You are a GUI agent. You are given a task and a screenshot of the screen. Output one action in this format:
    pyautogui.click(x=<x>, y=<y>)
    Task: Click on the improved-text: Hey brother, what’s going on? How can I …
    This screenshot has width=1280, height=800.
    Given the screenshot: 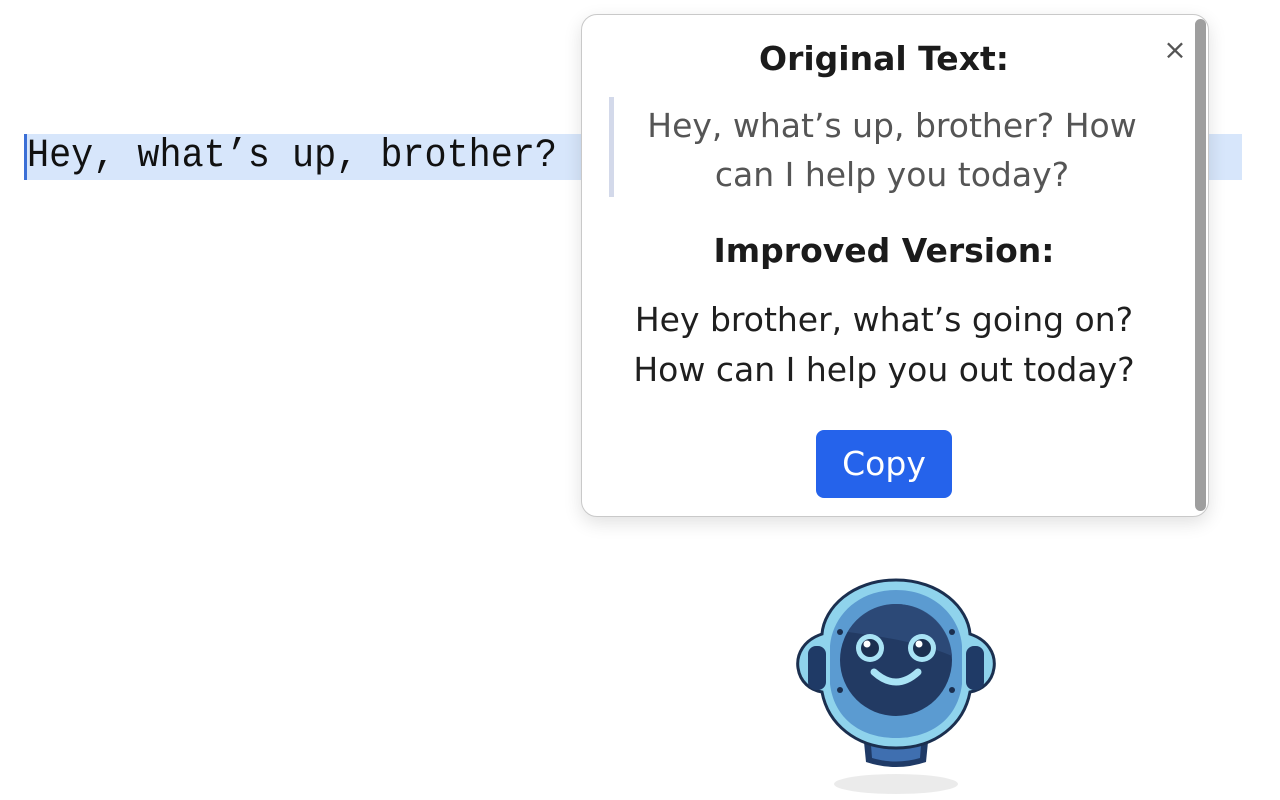 What is the action you would take?
    pyautogui.click(x=884, y=344)
    